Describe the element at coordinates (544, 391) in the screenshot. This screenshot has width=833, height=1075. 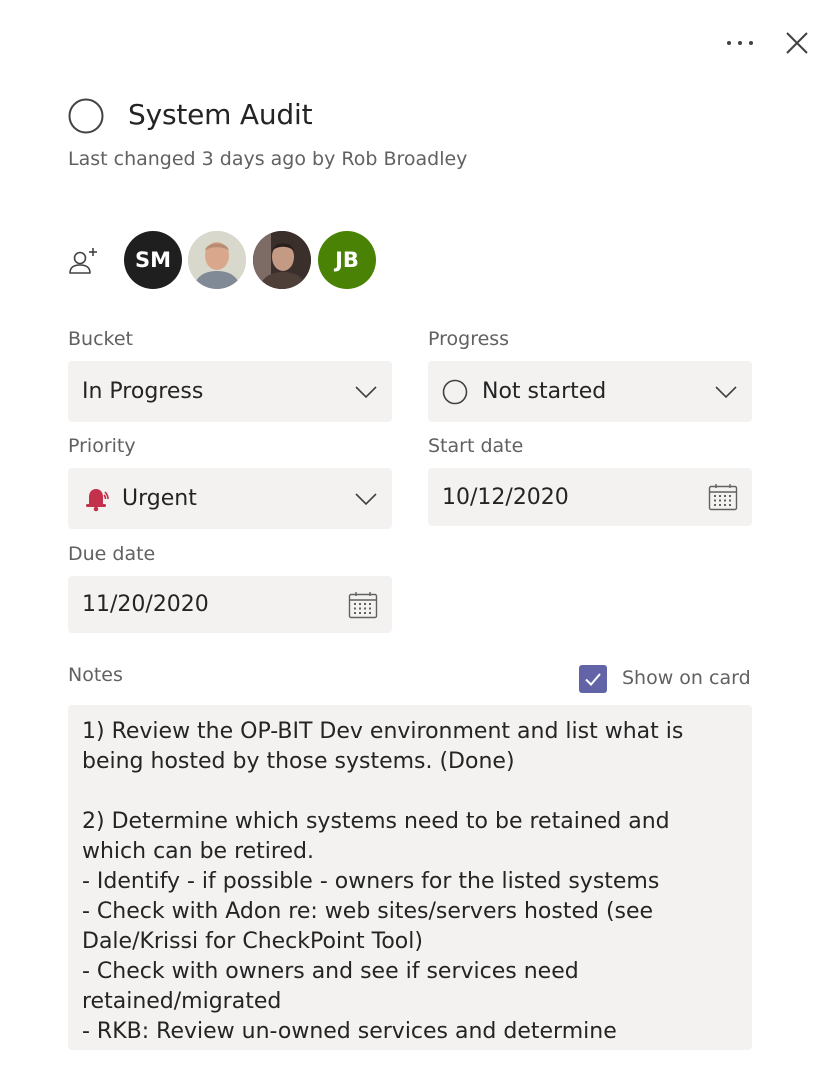
I see `progress-value: Not started` at that location.